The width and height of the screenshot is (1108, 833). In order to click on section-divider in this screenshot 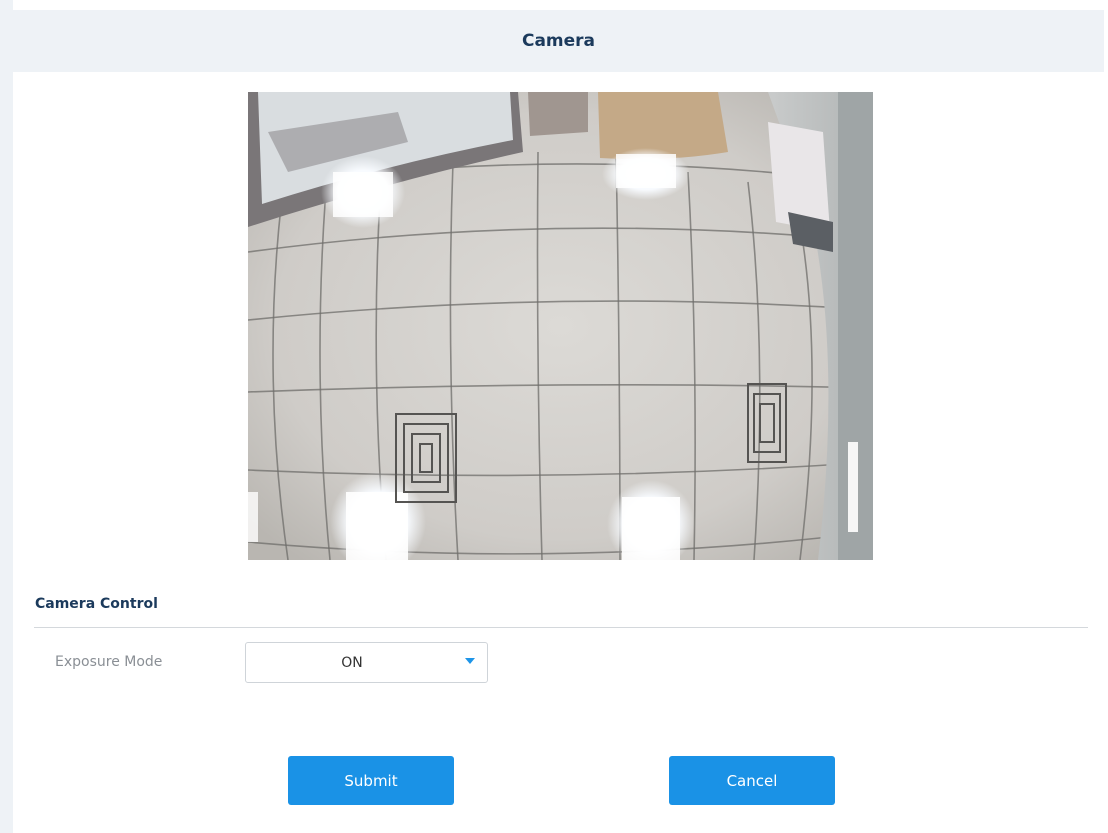, I will do `click(561, 627)`.